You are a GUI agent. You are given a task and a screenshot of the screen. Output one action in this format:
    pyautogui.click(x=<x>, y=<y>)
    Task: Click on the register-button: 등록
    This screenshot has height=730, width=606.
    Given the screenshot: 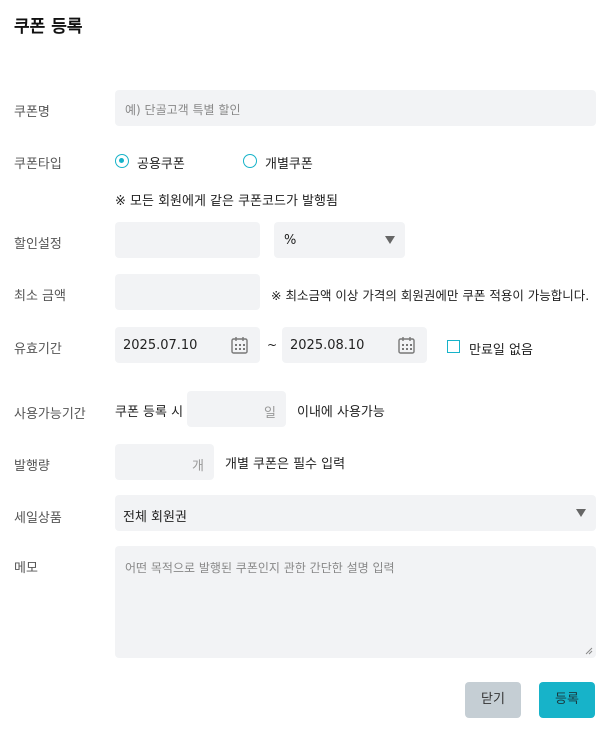 What is the action you would take?
    pyautogui.click(x=567, y=700)
    